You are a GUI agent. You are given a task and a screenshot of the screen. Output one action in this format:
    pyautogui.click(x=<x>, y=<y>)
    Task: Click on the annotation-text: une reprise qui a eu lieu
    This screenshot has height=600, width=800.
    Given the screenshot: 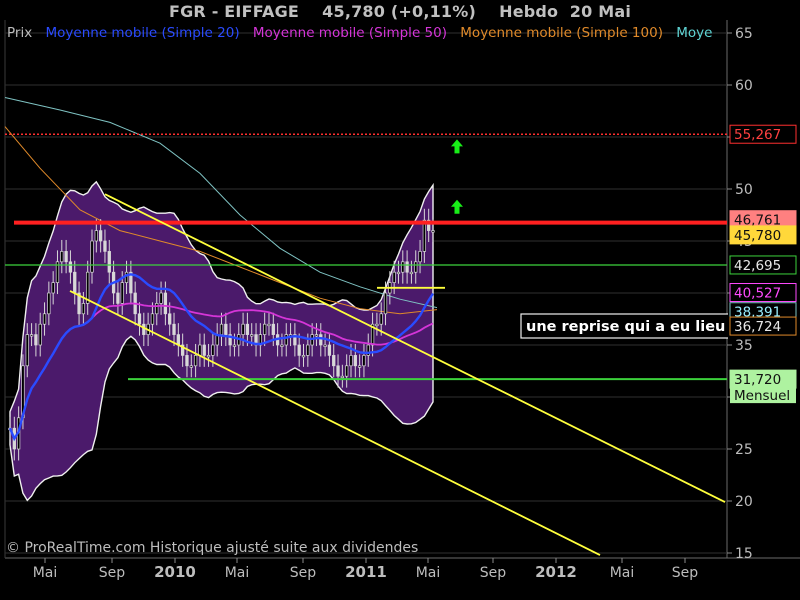 What is the action you would take?
    pyautogui.click(x=625, y=327)
    